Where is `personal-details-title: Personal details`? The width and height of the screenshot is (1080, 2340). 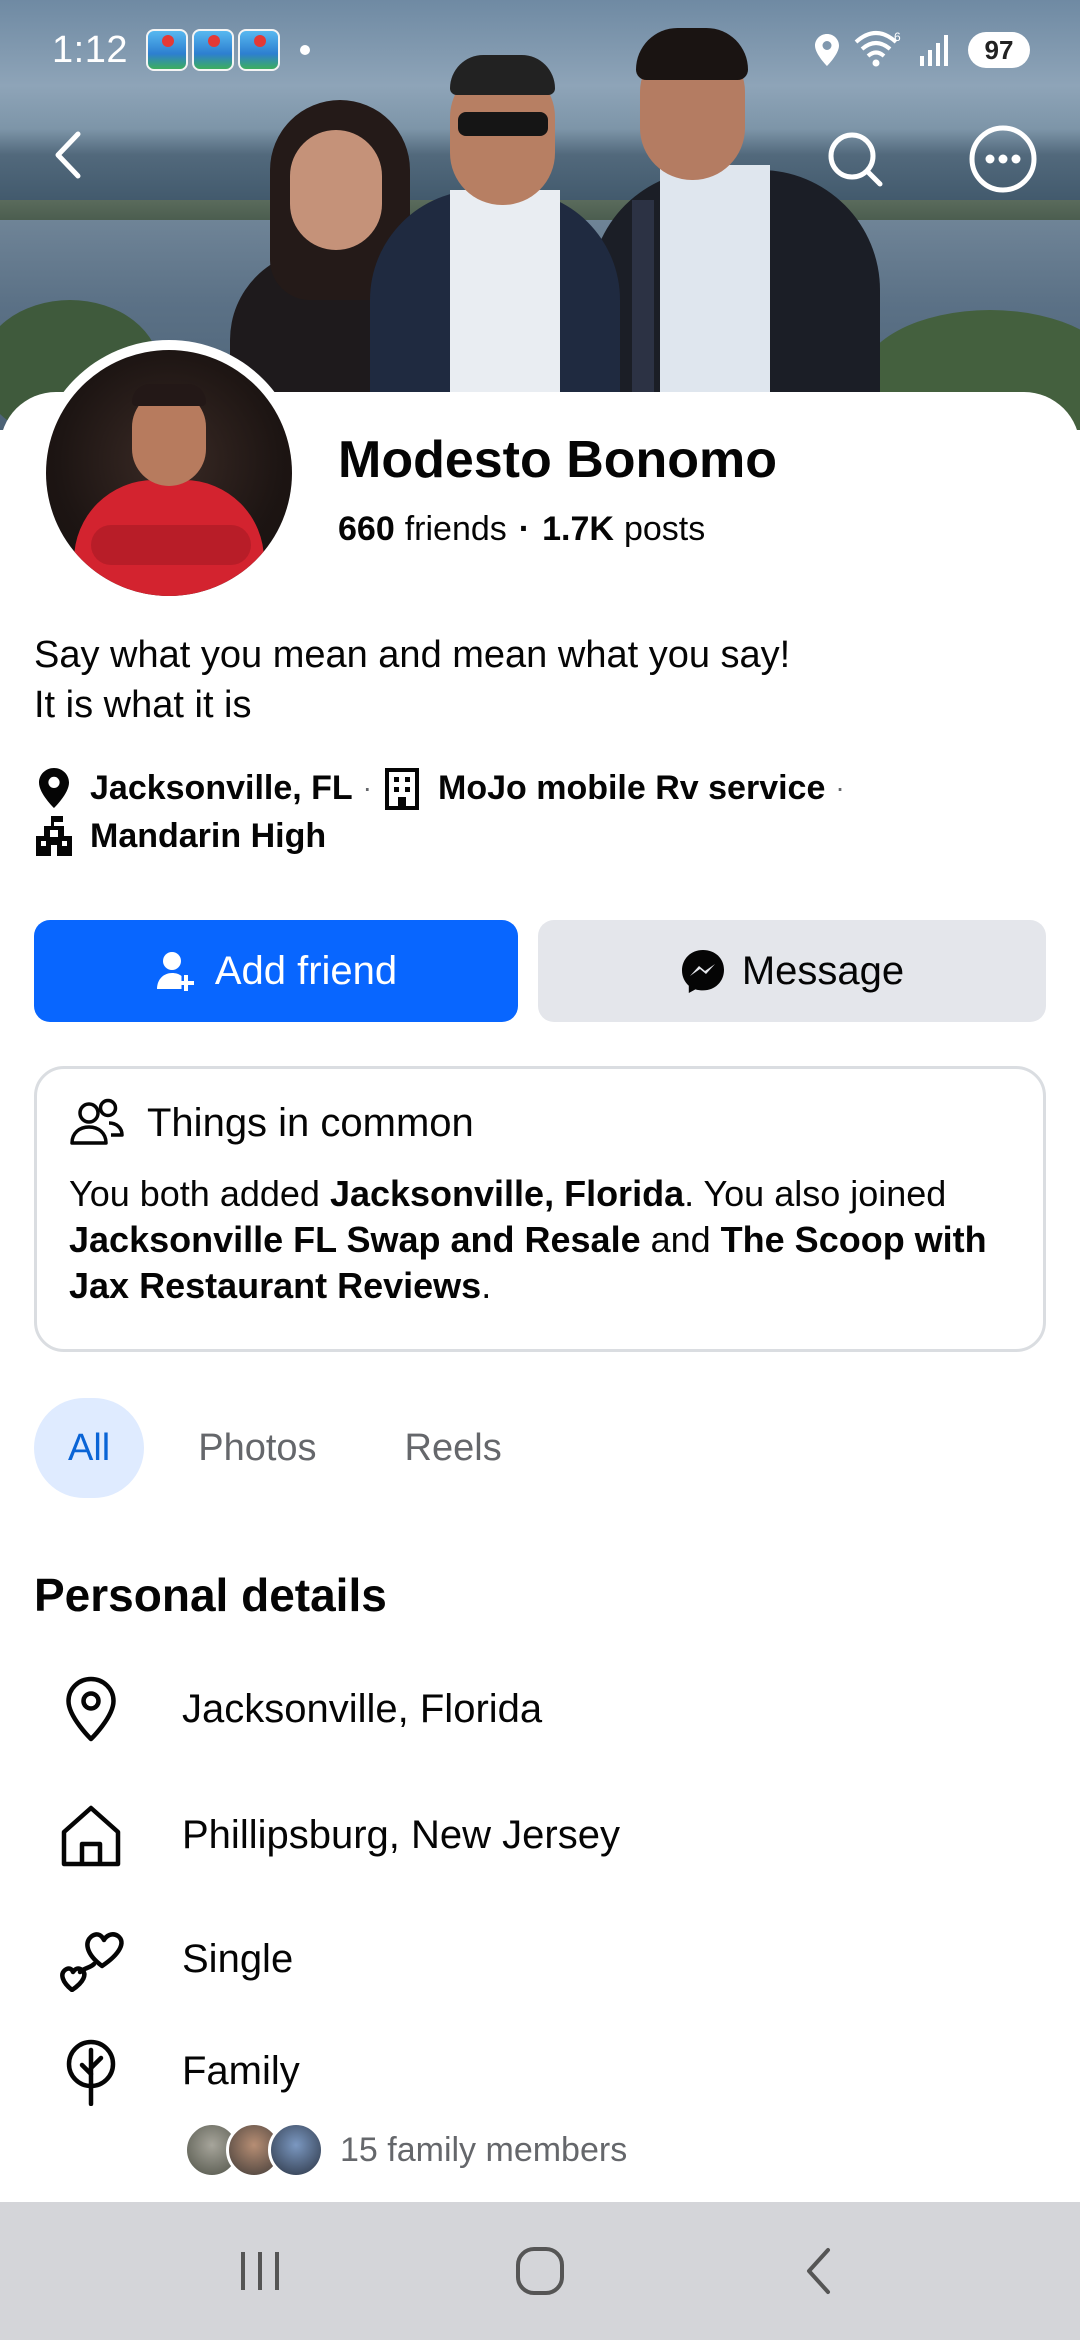
personal-details-title: Personal details is located at coordinates (210, 1595).